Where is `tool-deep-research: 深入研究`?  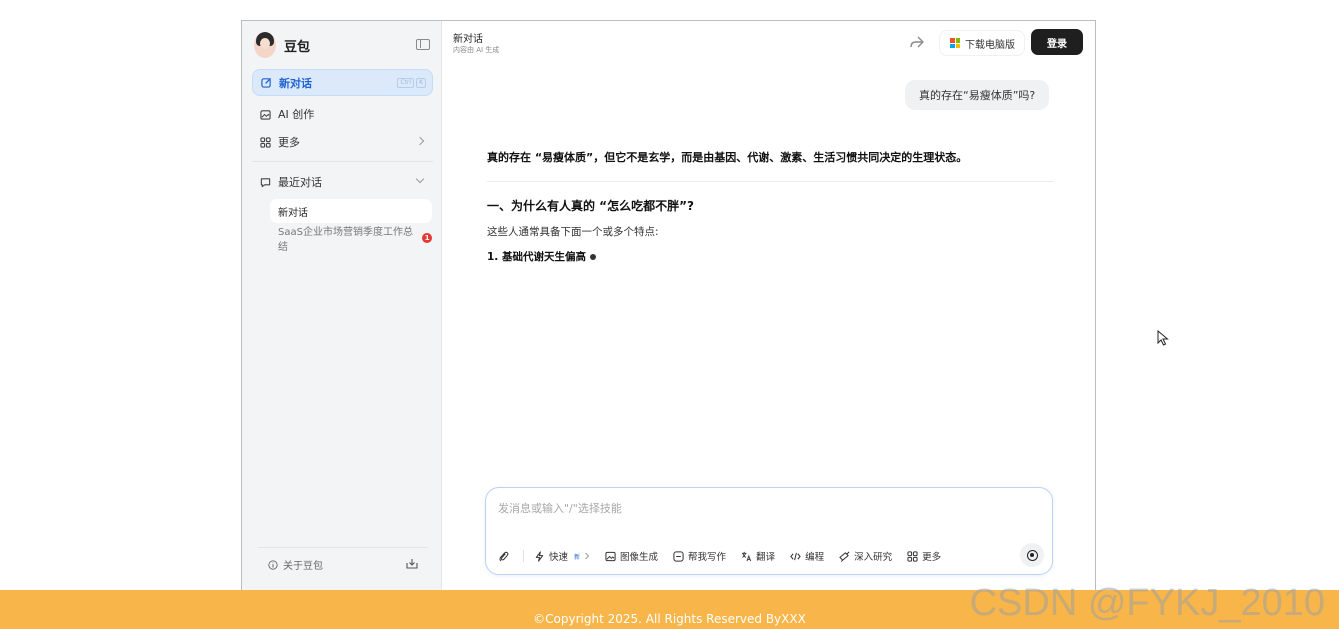
tool-deep-research: 深入研究 is located at coordinates (865, 556).